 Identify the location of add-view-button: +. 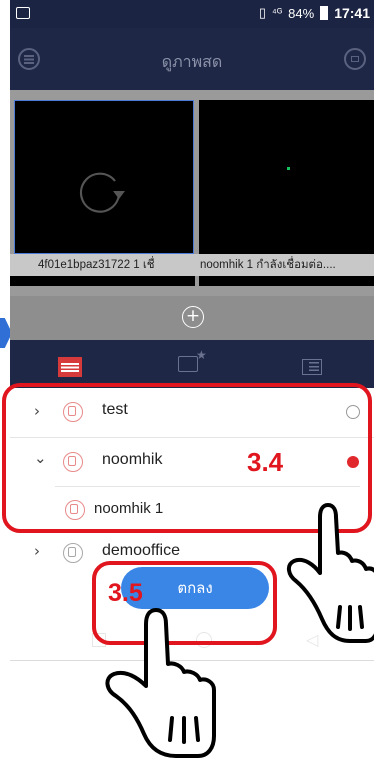
(193, 317).